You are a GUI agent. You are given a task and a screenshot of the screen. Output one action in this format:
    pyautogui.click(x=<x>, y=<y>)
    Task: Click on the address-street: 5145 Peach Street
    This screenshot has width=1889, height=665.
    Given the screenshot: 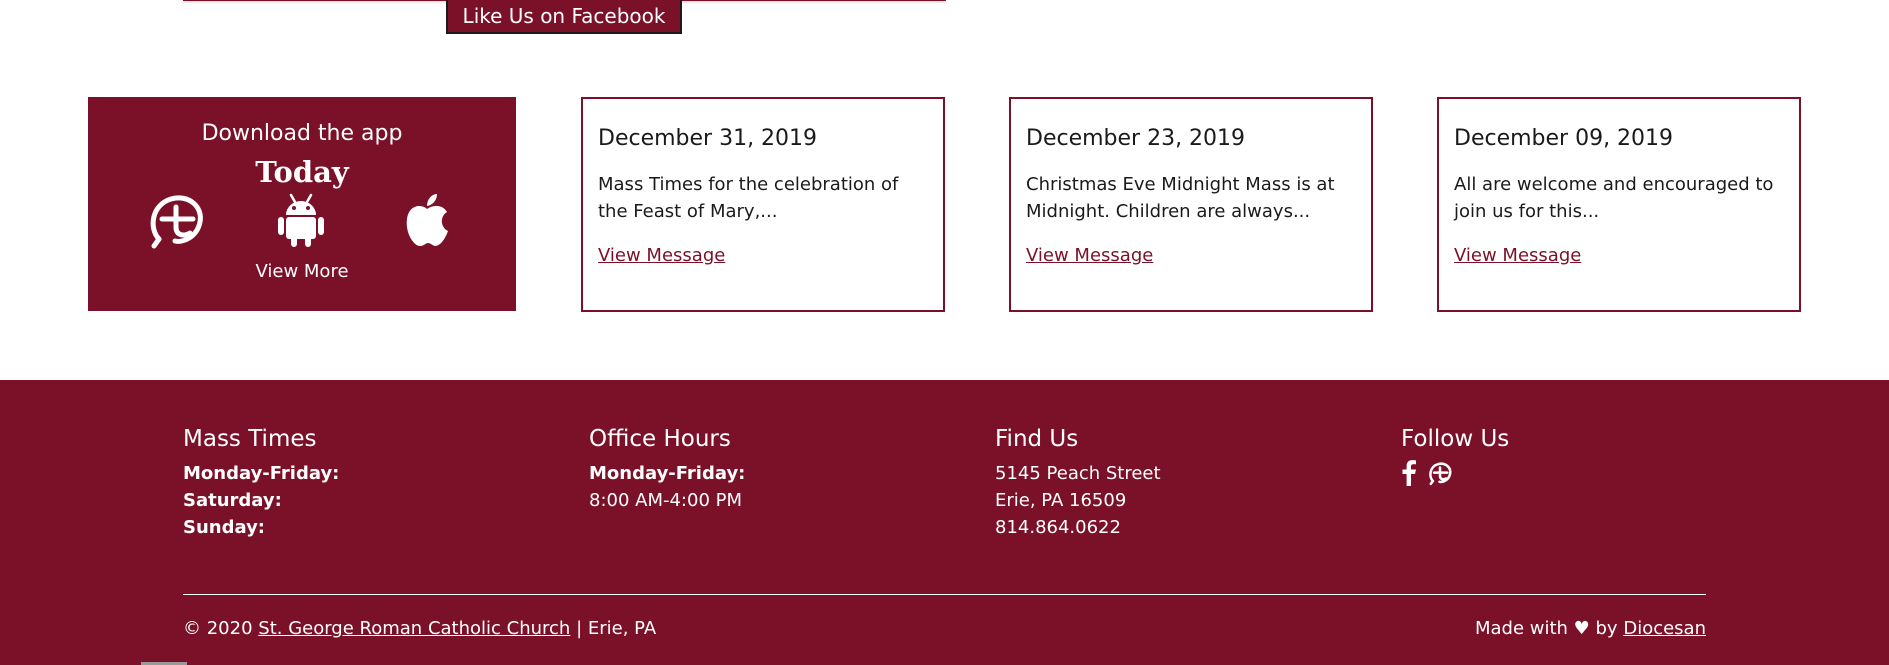 What is the action you would take?
    pyautogui.click(x=1078, y=473)
    